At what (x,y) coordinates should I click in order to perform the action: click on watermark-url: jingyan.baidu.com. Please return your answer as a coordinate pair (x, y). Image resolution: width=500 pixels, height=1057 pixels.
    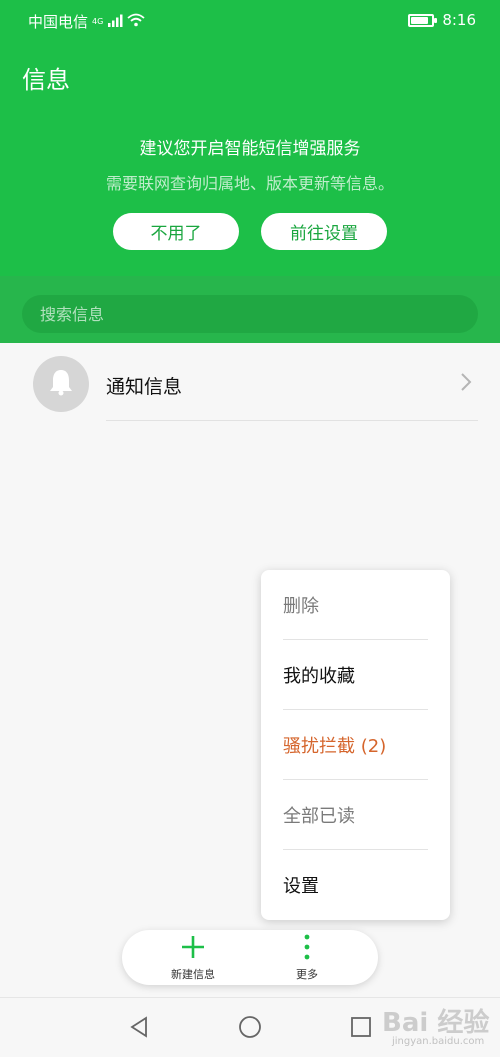
    Looking at the image, I should click on (438, 1041).